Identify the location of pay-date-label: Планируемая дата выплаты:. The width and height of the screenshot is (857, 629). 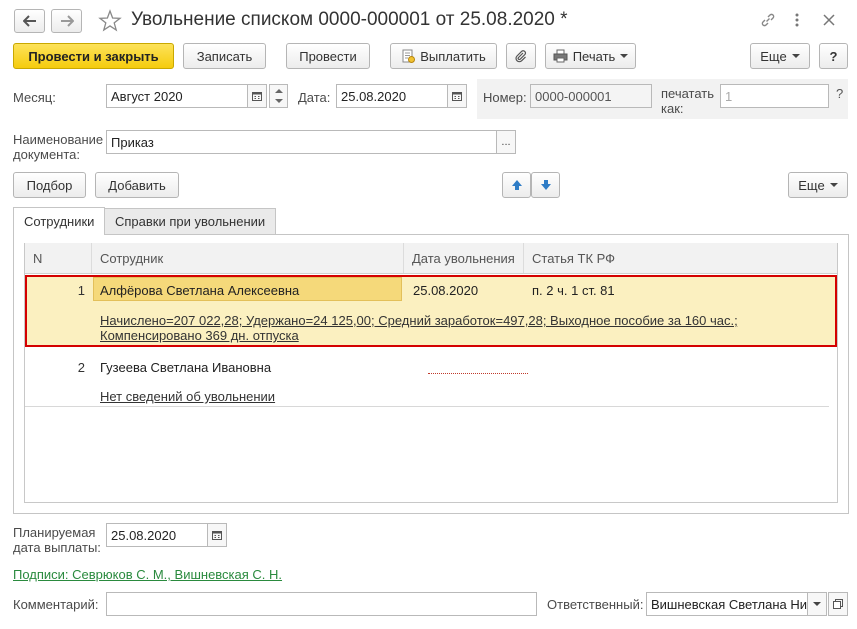
(57, 540).